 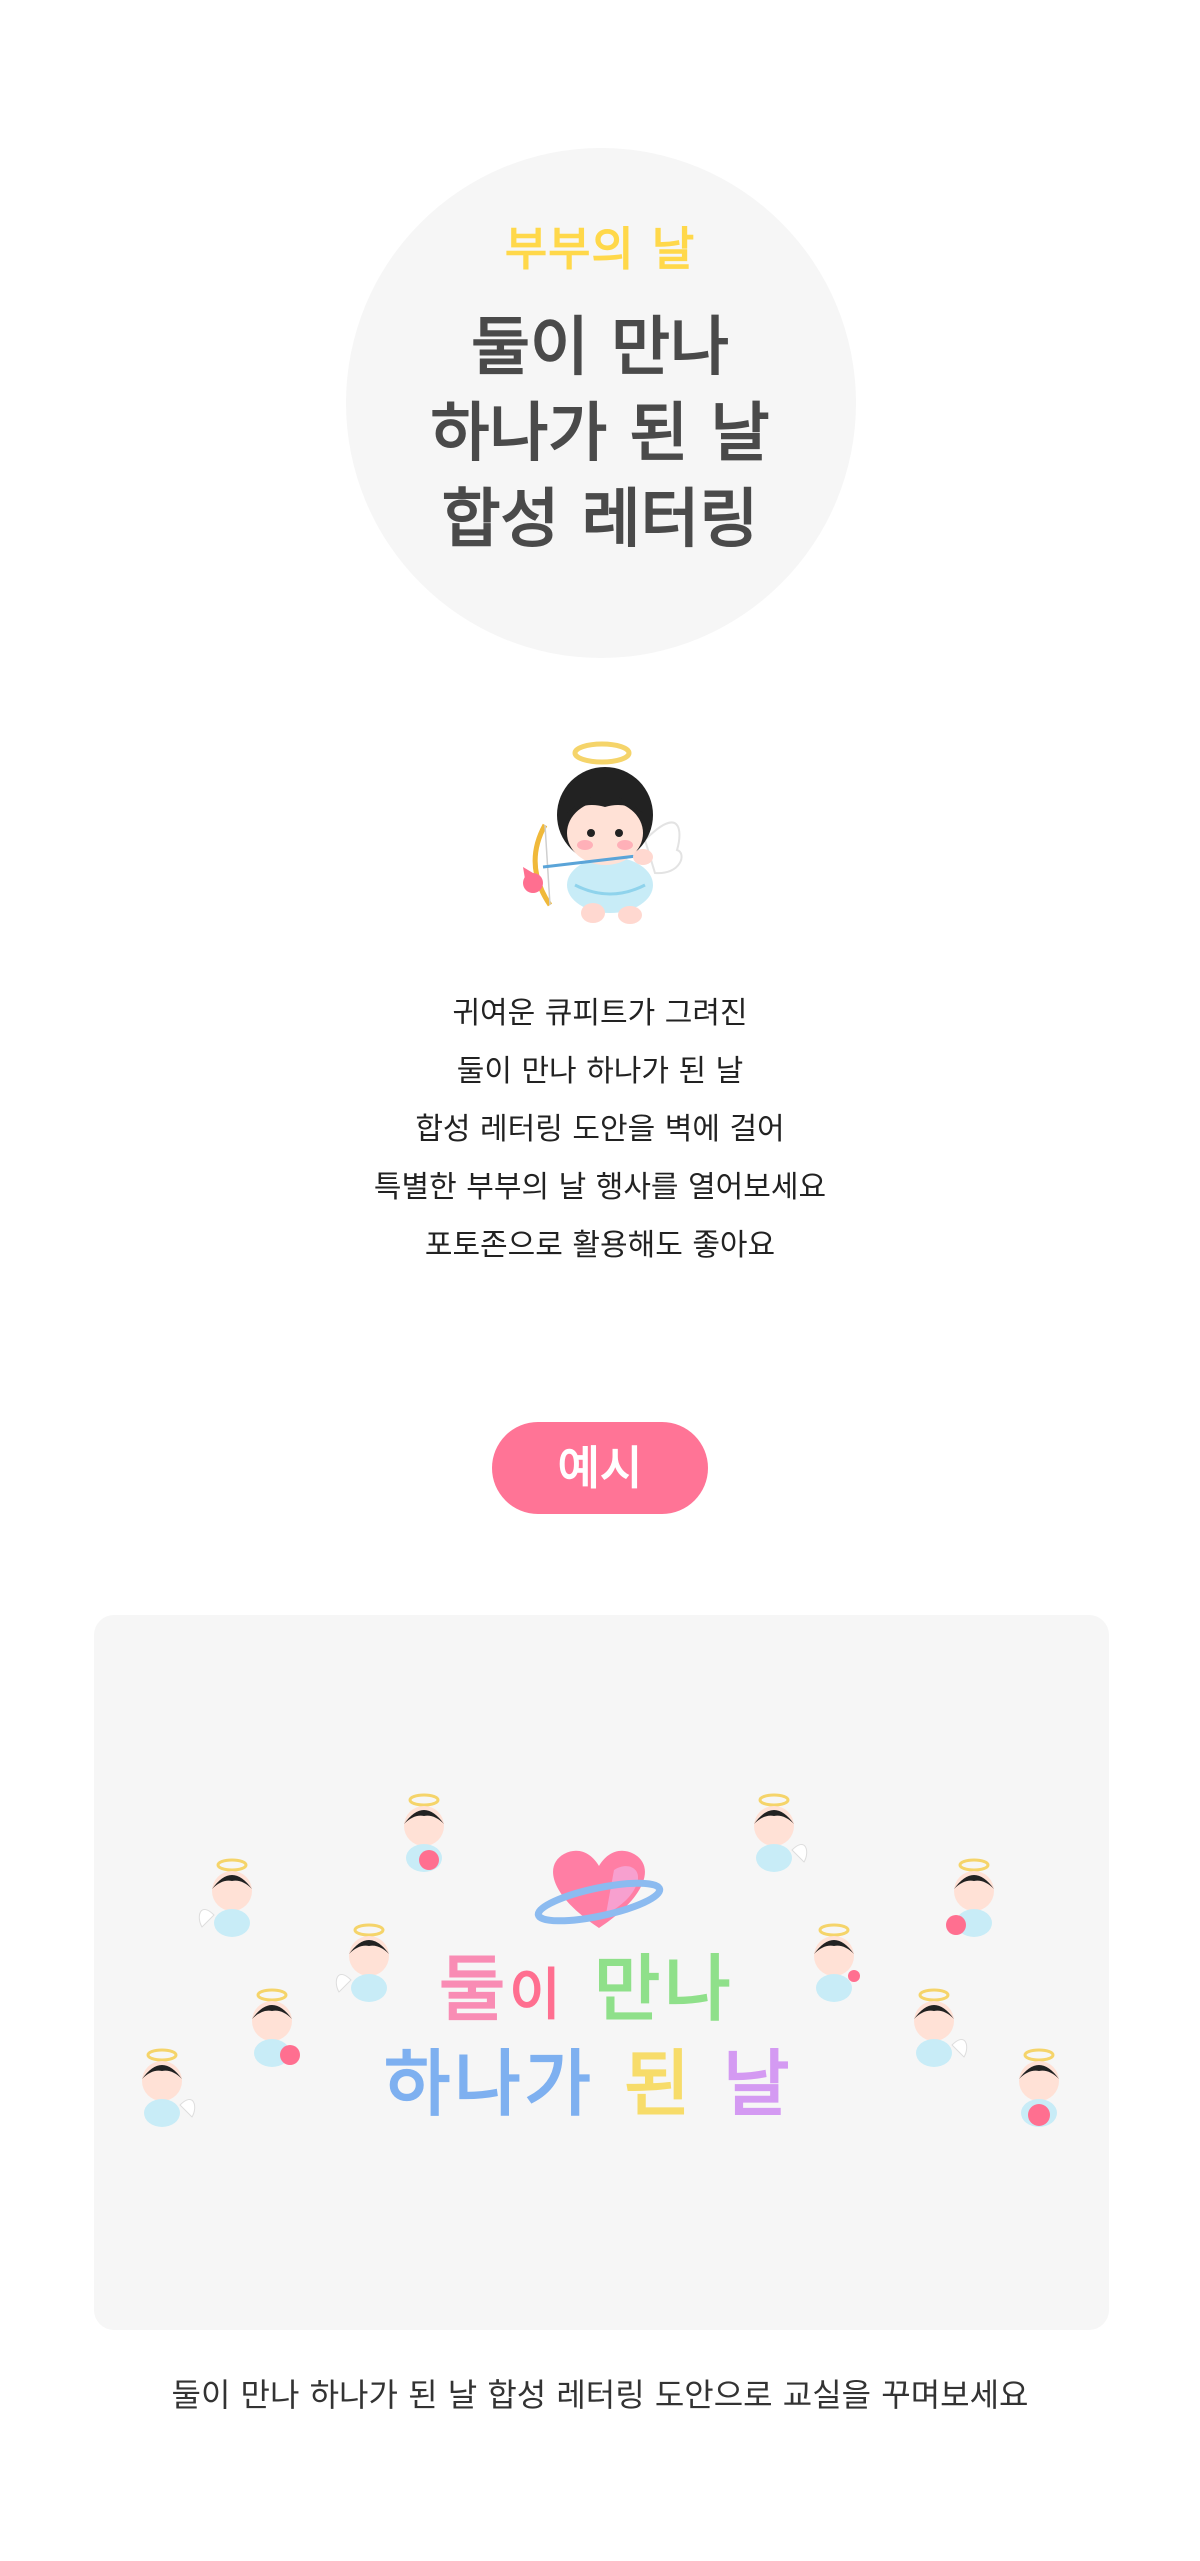 What do you see at coordinates (600, 1187) in the screenshot?
I see `description-line: 특별한 부부의 날 행사를 열어보세요` at bounding box center [600, 1187].